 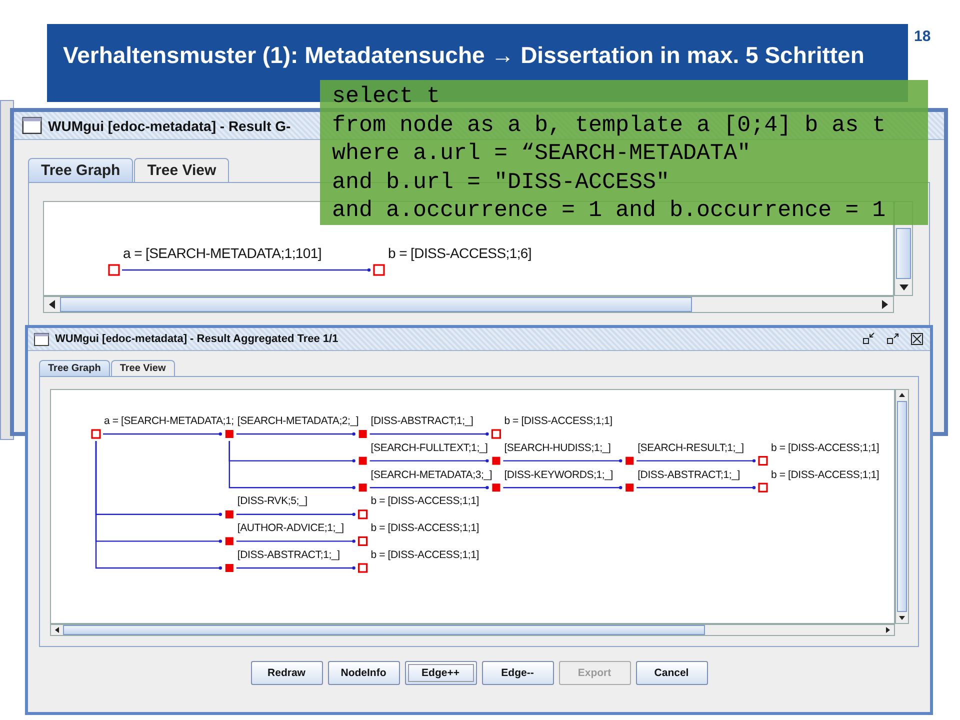 I want to click on node-label: [DISS-KEYWORDS;1;_], so click(x=558, y=474).